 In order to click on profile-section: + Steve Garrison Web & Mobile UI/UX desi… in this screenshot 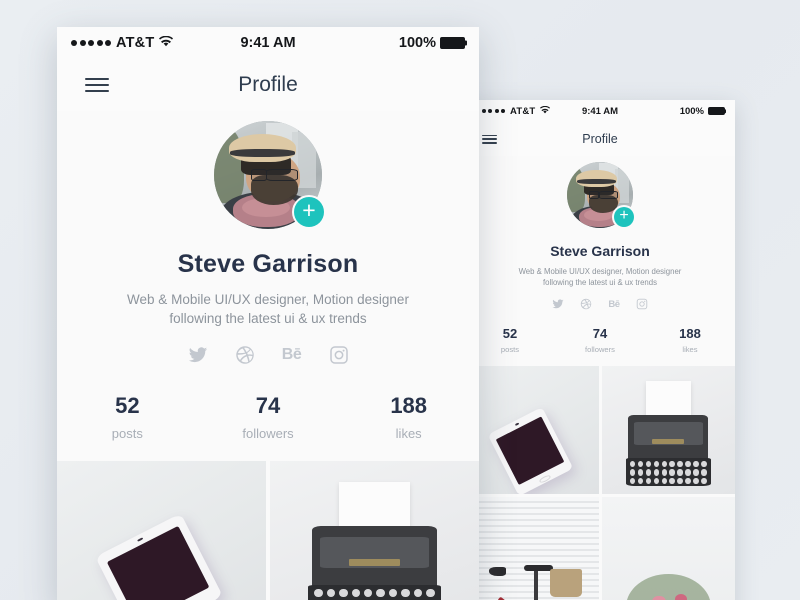, I will do `click(600, 261)`.